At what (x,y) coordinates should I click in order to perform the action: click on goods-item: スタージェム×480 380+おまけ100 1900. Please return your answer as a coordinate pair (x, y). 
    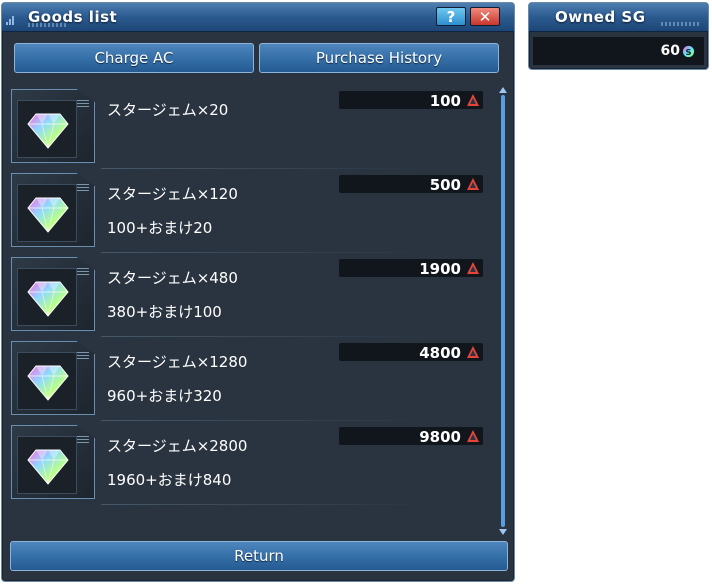
    Looking at the image, I should click on (251, 295).